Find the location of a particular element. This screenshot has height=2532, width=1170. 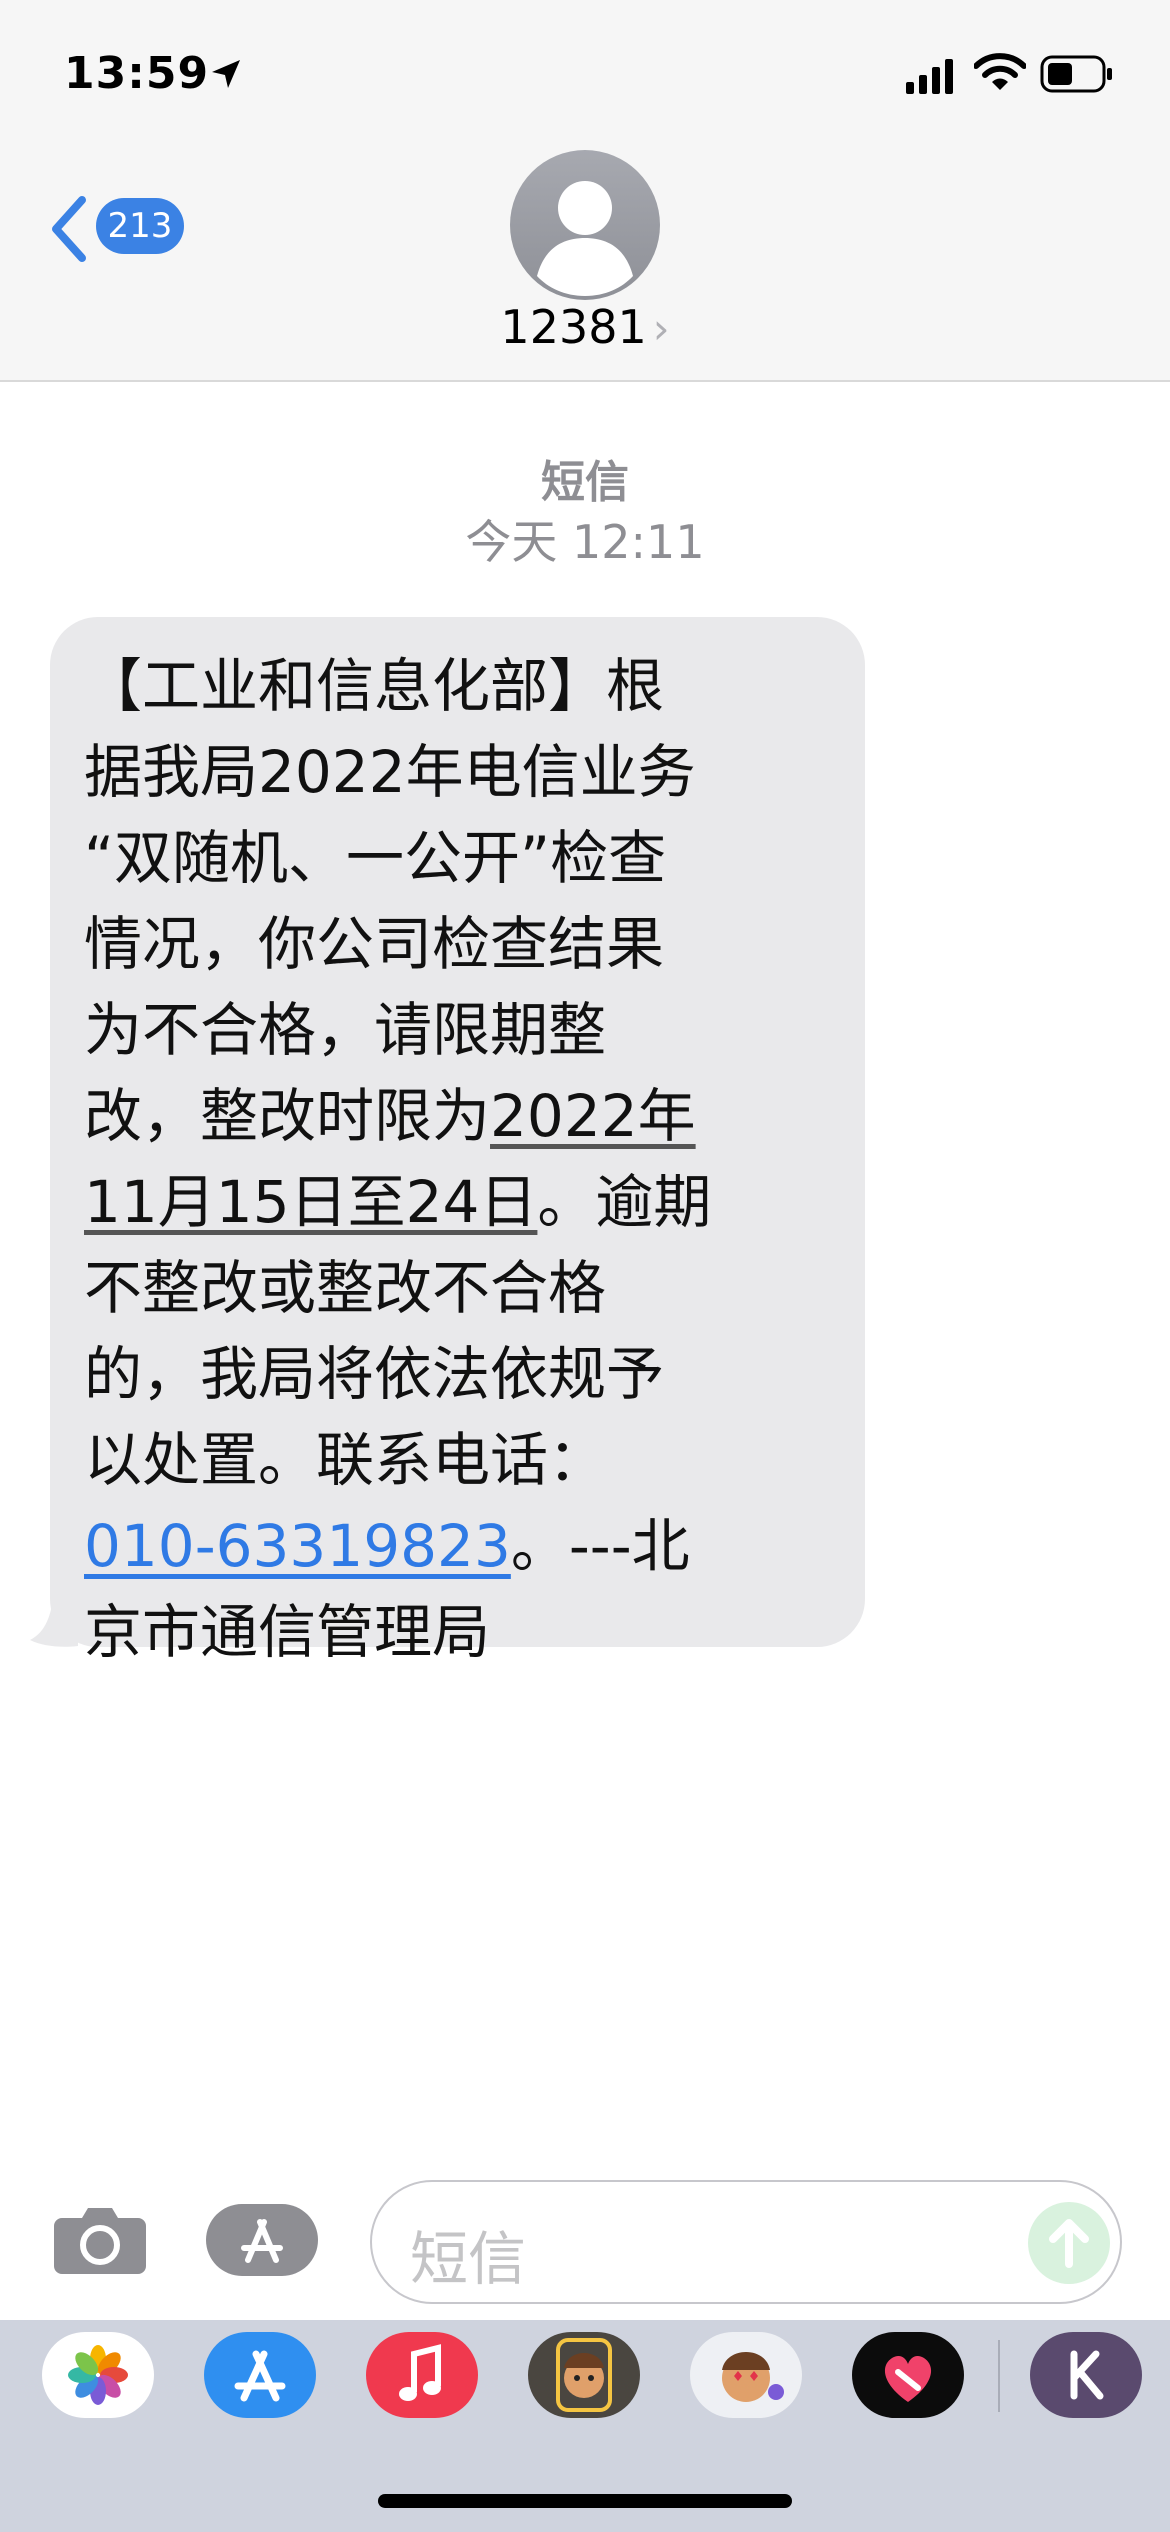

k-app-icon is located at coordinates (1086, 2375).